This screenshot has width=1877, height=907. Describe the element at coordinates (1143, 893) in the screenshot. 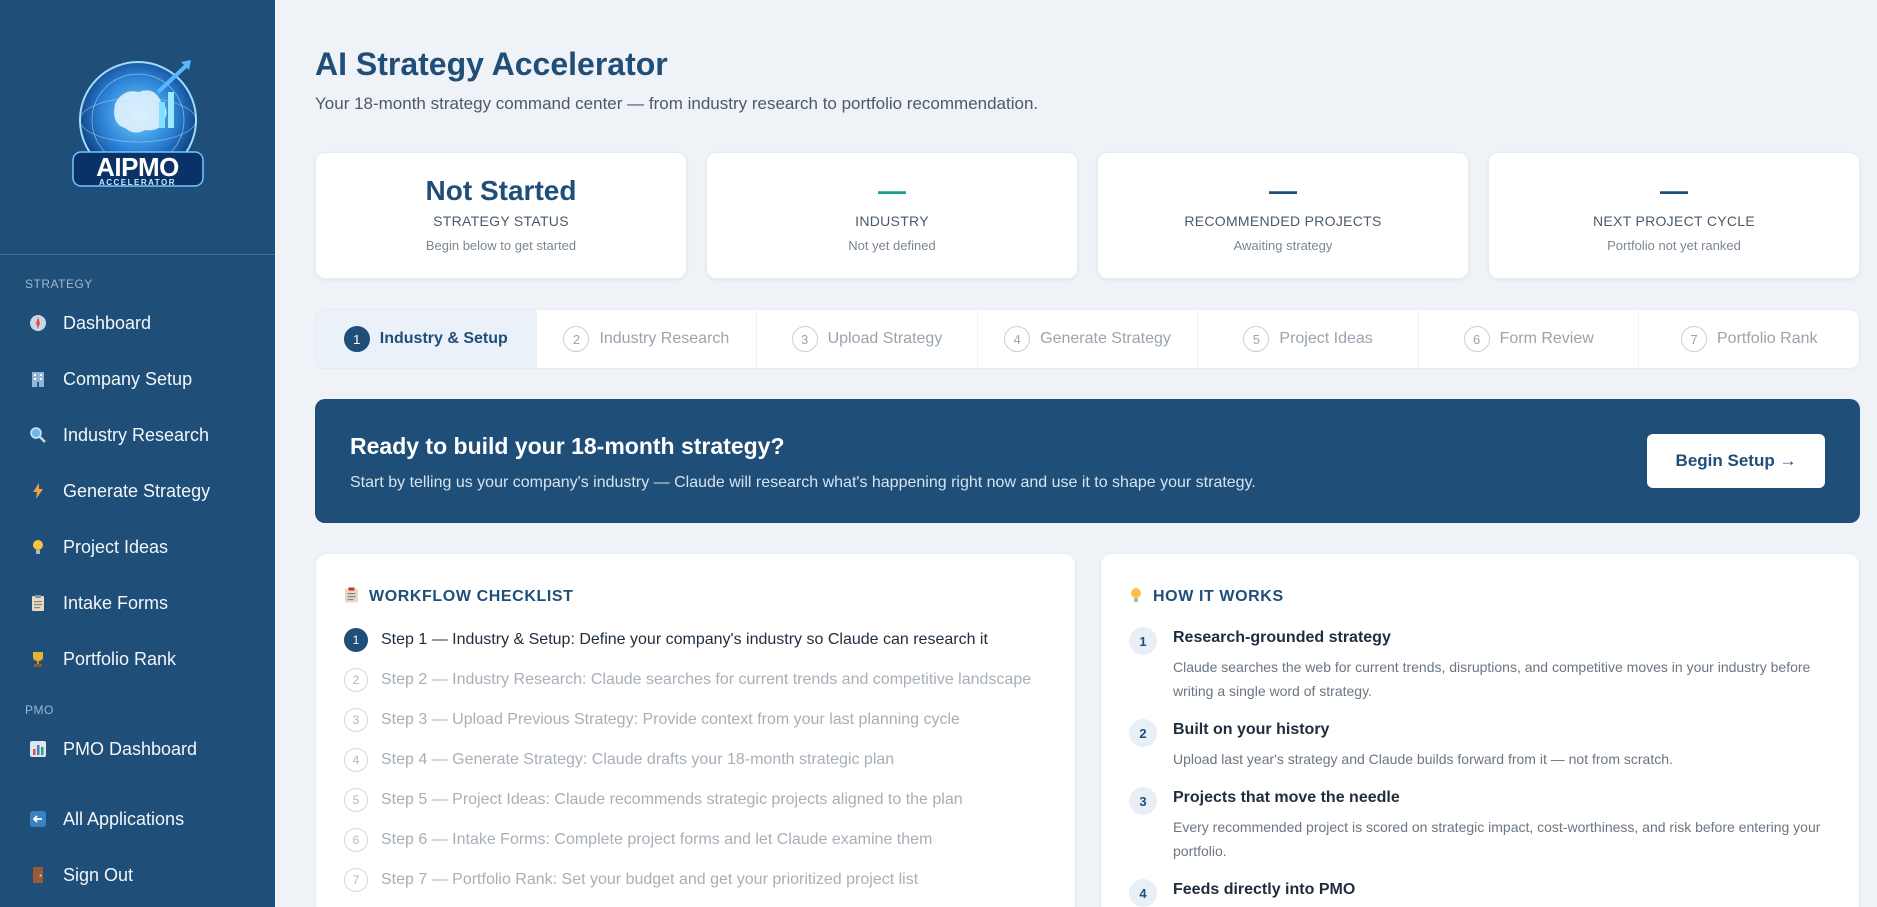

I see `how-step-number: 4` at that location.